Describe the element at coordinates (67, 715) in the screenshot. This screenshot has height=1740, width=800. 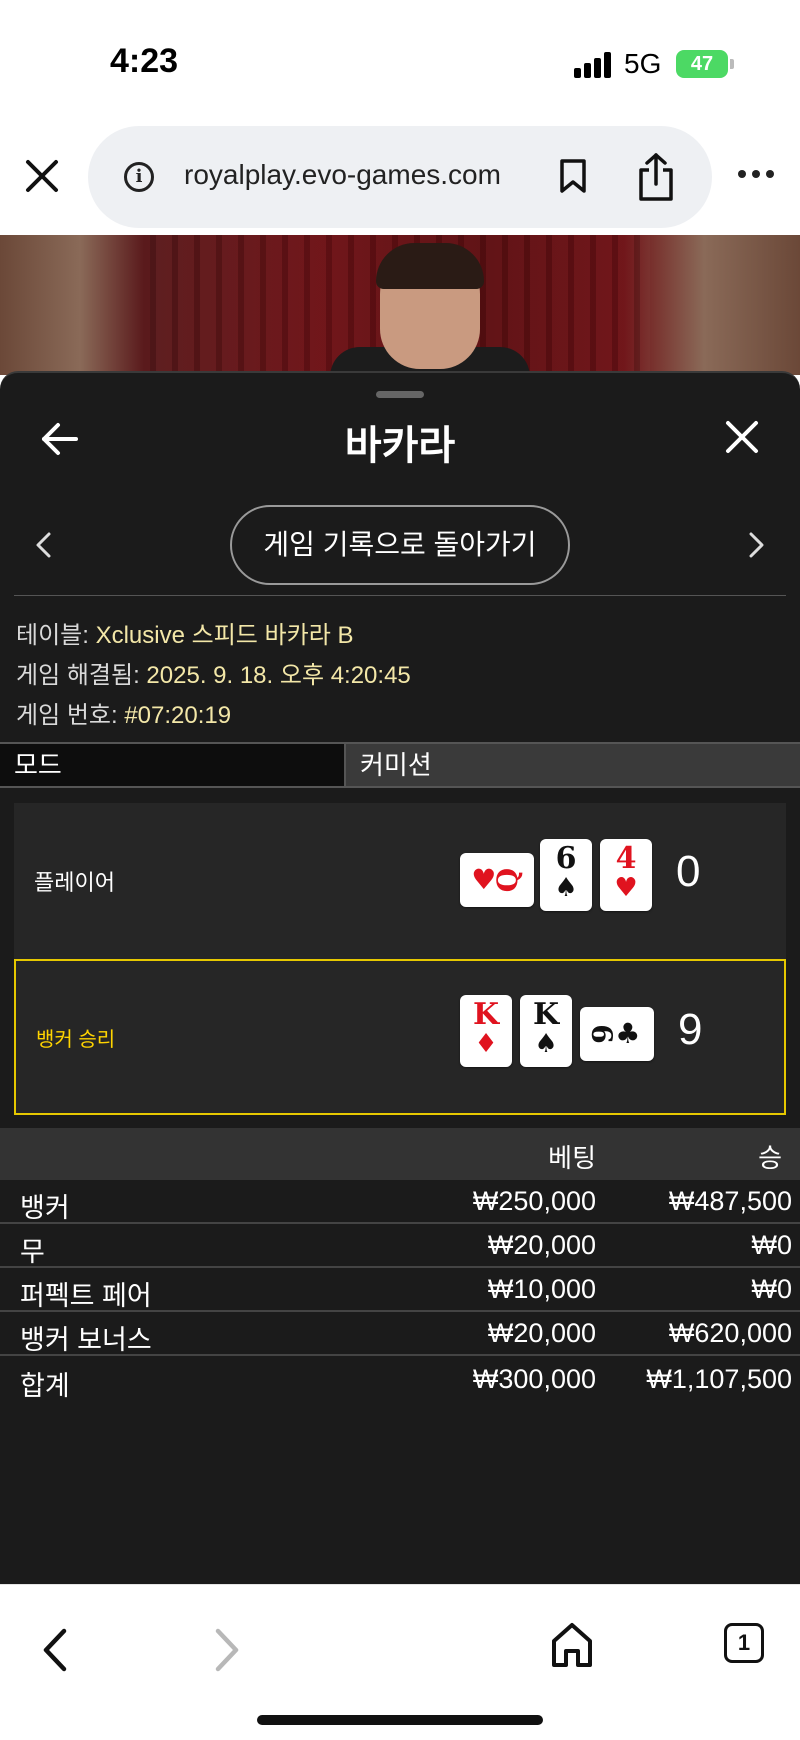
I see `game-number-label: 게임 번호:` at that location.